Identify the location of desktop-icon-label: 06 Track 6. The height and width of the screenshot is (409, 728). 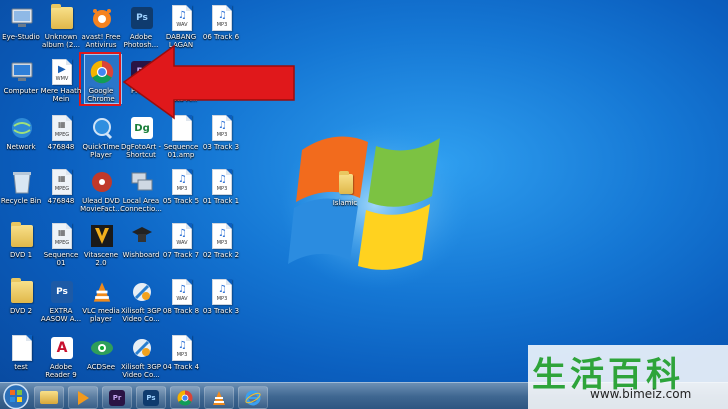
(221, 37).